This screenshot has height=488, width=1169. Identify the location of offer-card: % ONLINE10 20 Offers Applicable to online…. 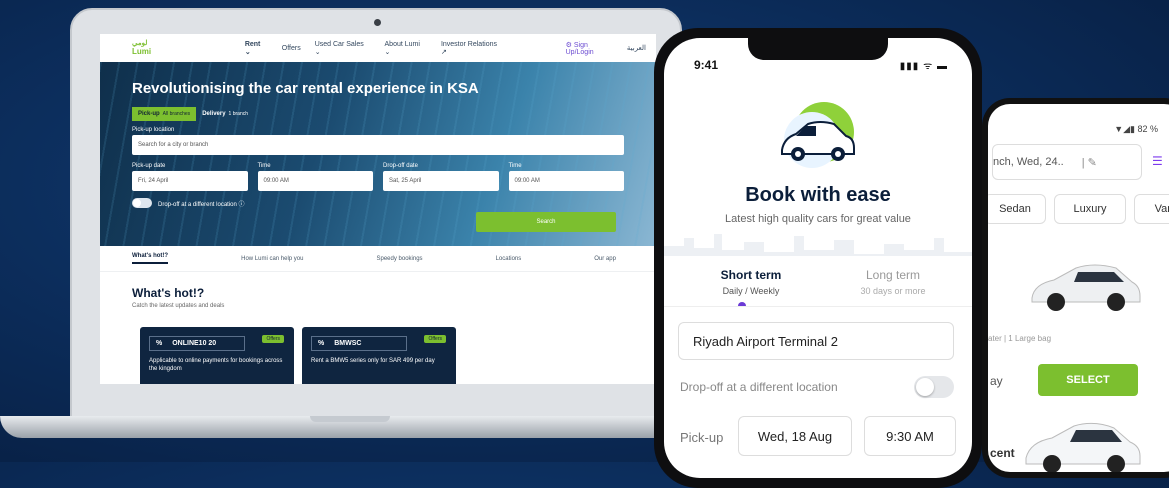
(217, 355).